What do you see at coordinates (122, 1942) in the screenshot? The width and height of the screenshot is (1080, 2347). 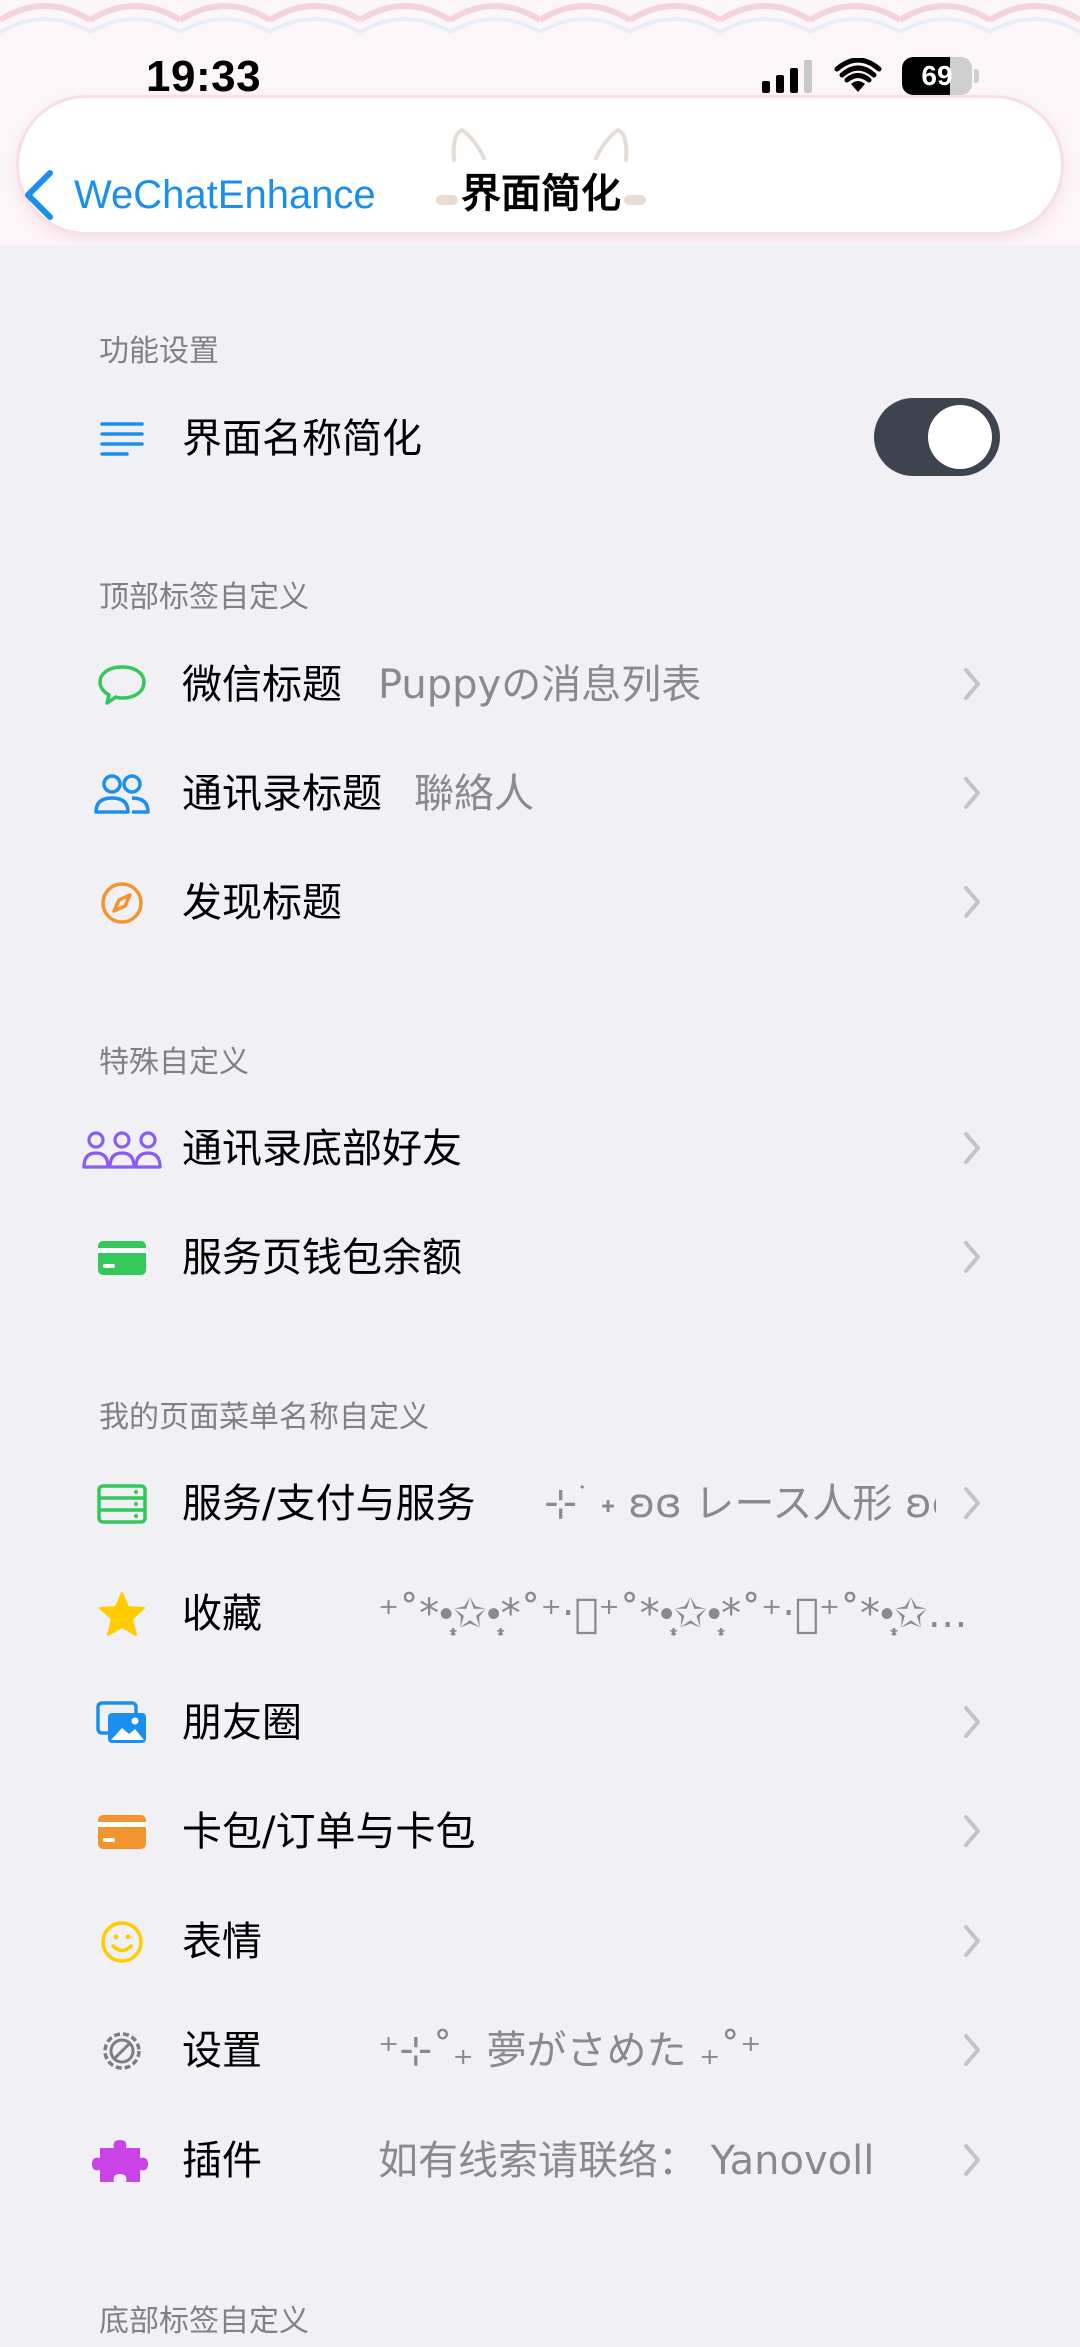 I see `smiley-icon` at bounding box center [122, 1942].